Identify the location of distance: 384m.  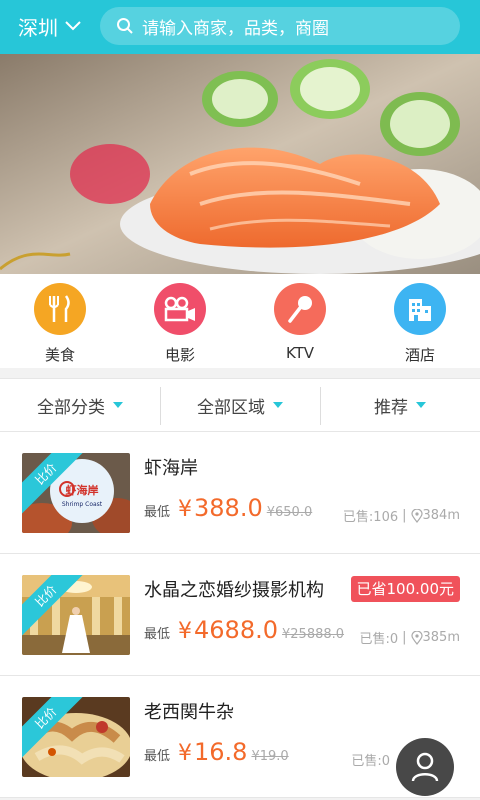
(441, 515).